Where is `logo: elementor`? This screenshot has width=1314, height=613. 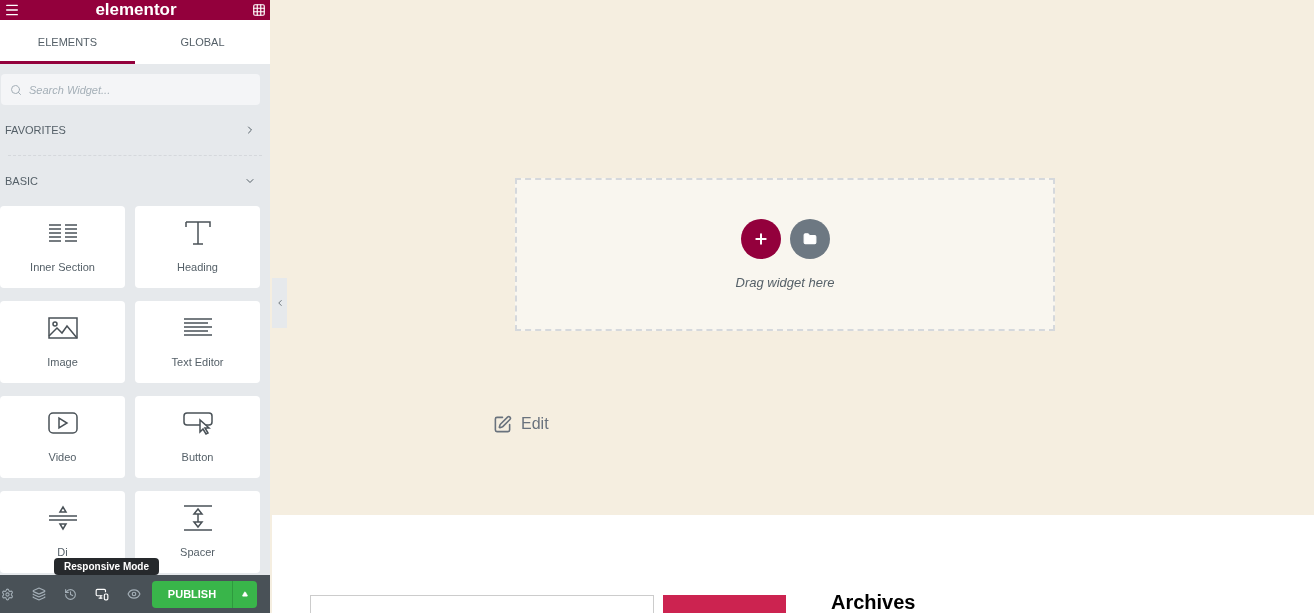 logo: elementor is located at coordinates (136, 10).